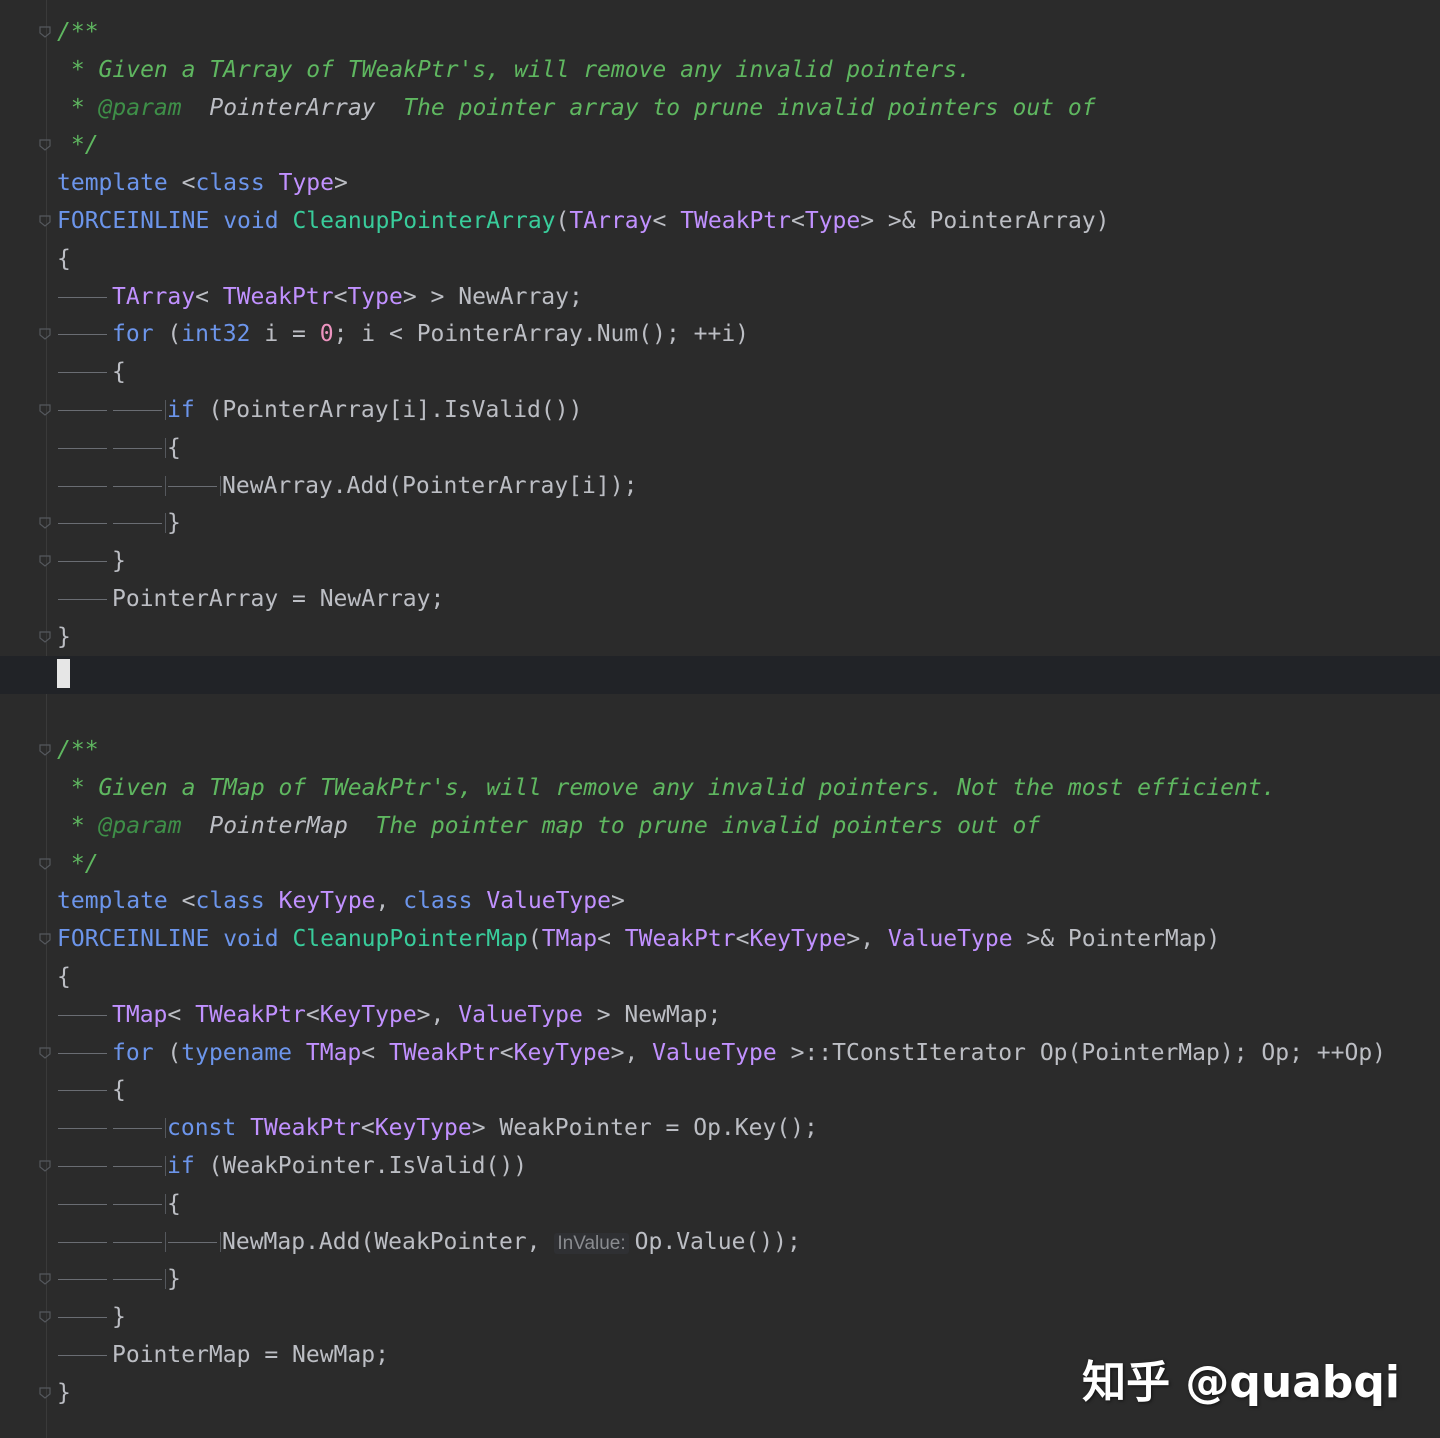 This screenshot has width=1440, height=1438. Describe the element at coordinates (424, 221) in the screenshot. I see `code-token: CleanupPointerArray` at that location.